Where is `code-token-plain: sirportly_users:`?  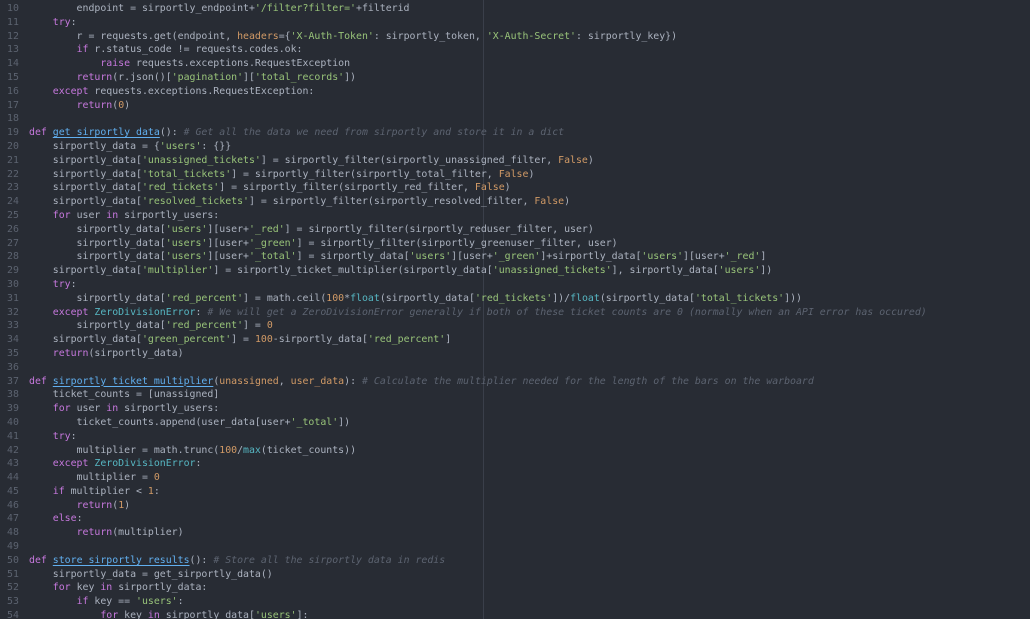
code-token-plain: sirportly_users: is located at coordinates (169, 215).